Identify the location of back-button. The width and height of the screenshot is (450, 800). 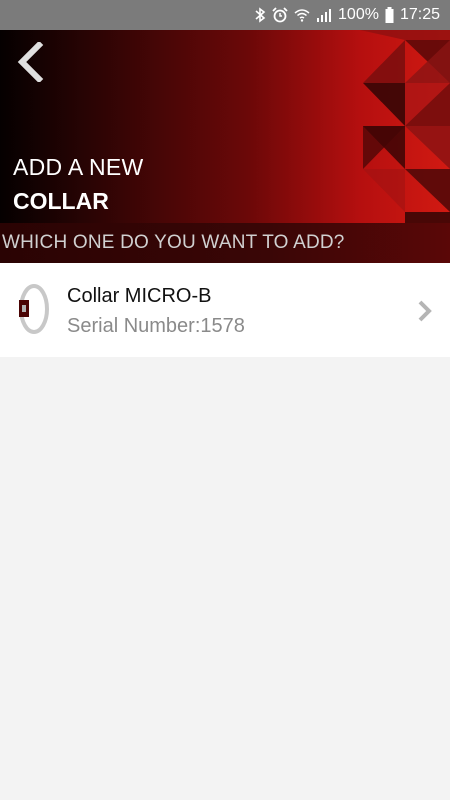
(34, 62).